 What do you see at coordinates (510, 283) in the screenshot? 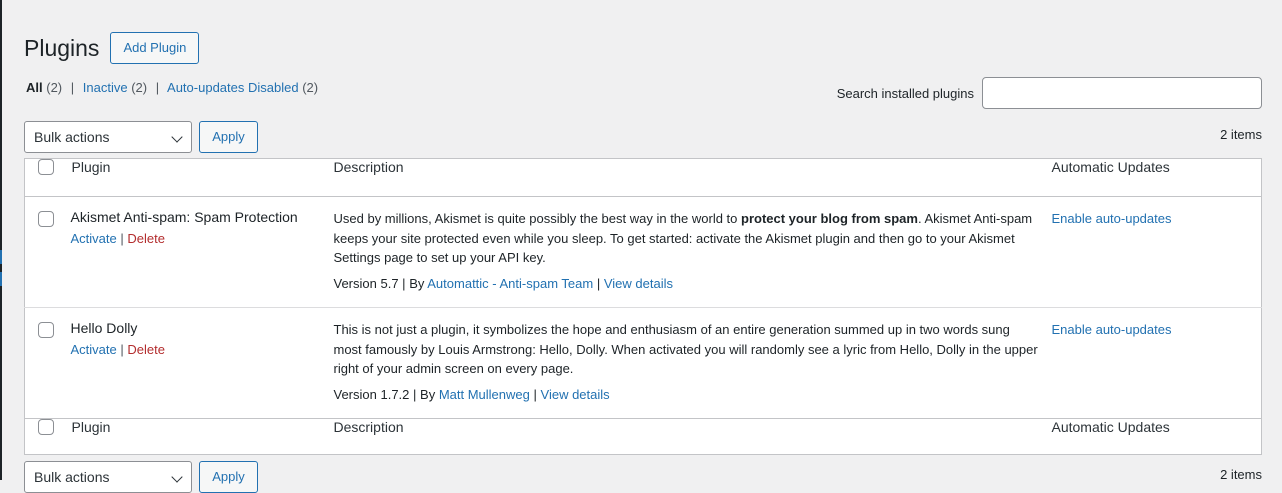
I see `author-link: Automattic - Anti-spam Team` at bounding box center [510, 283].